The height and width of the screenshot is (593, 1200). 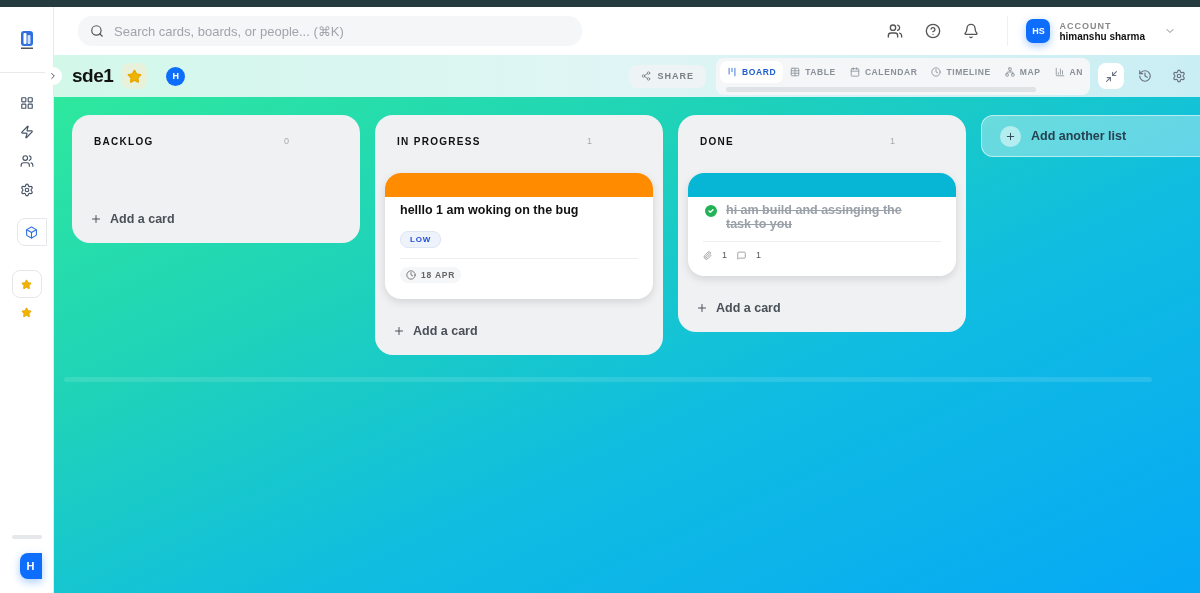 I want to click on history-icon, so click(x=1145, y=76).